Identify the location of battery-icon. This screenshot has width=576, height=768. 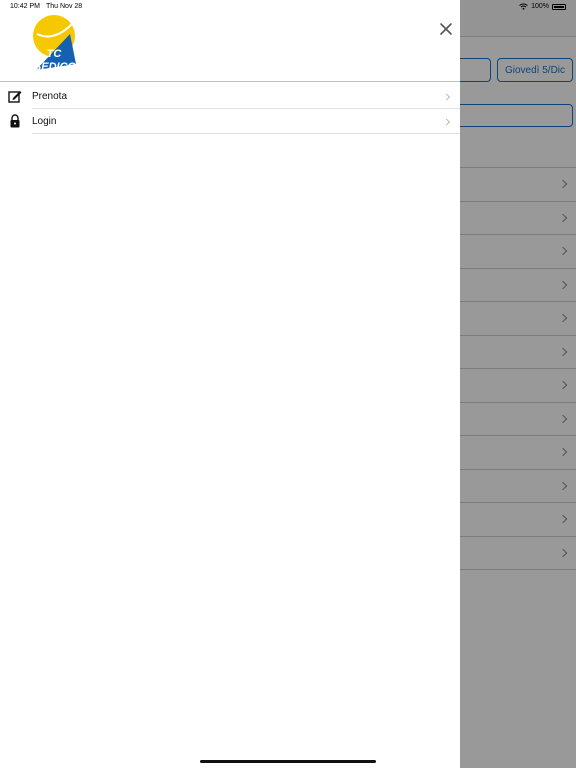
(559, 6).